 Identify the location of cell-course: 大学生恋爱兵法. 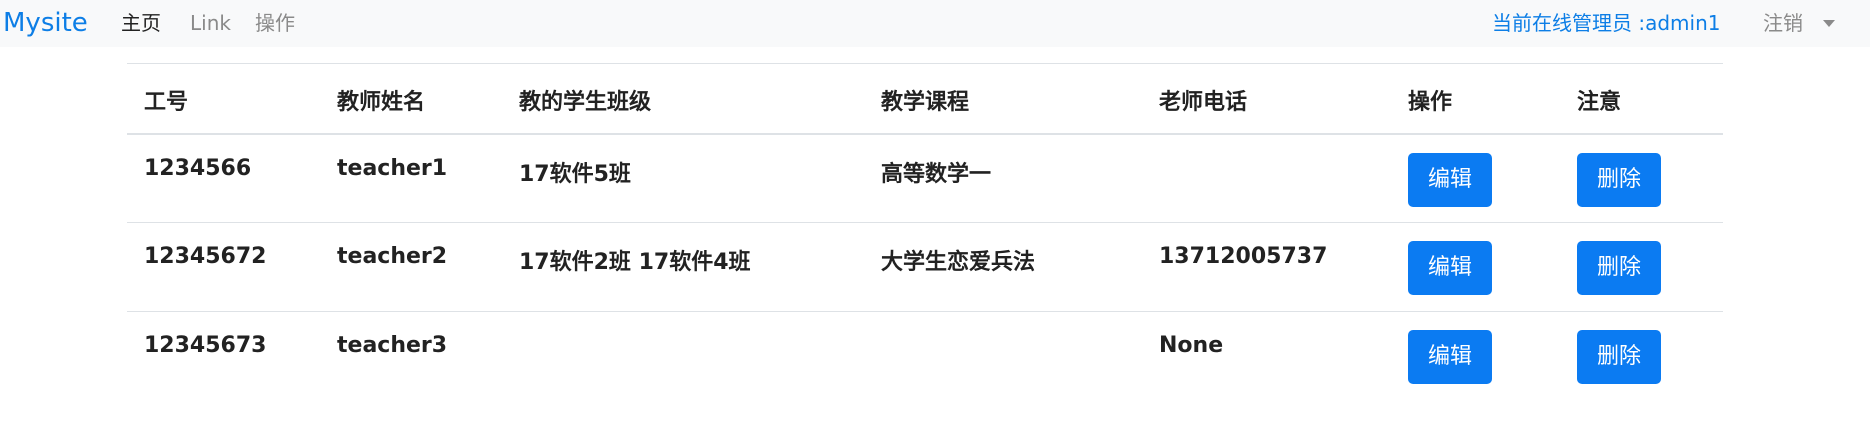
(1003, 267).